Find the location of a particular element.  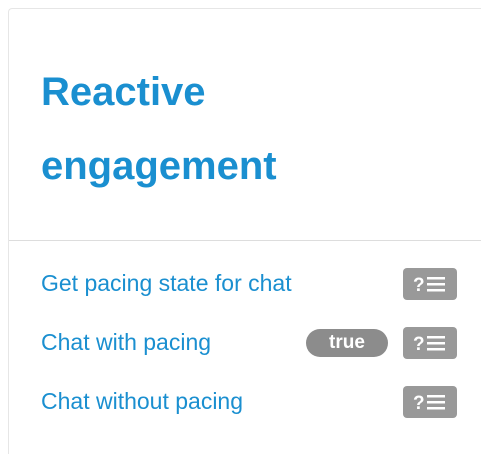

item-link-chat-without-pacing: Chat without pacing is located at coordinates (142, 401).